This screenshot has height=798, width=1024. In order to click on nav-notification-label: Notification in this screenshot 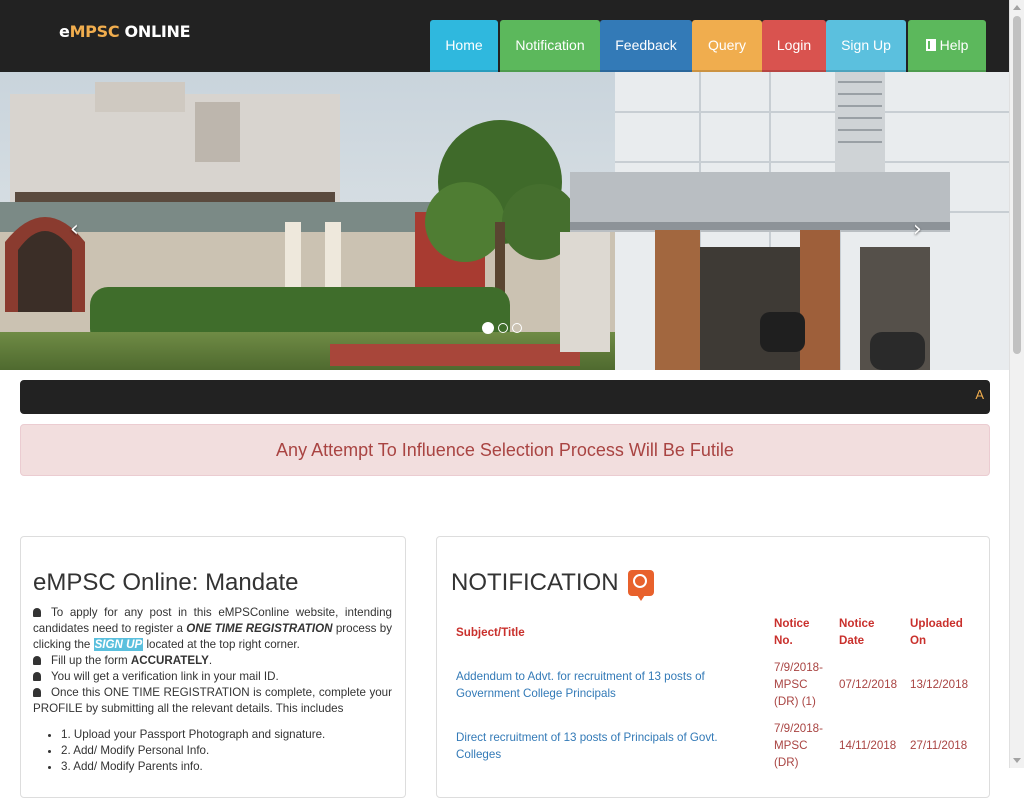, I will do `click(550, 45)`.